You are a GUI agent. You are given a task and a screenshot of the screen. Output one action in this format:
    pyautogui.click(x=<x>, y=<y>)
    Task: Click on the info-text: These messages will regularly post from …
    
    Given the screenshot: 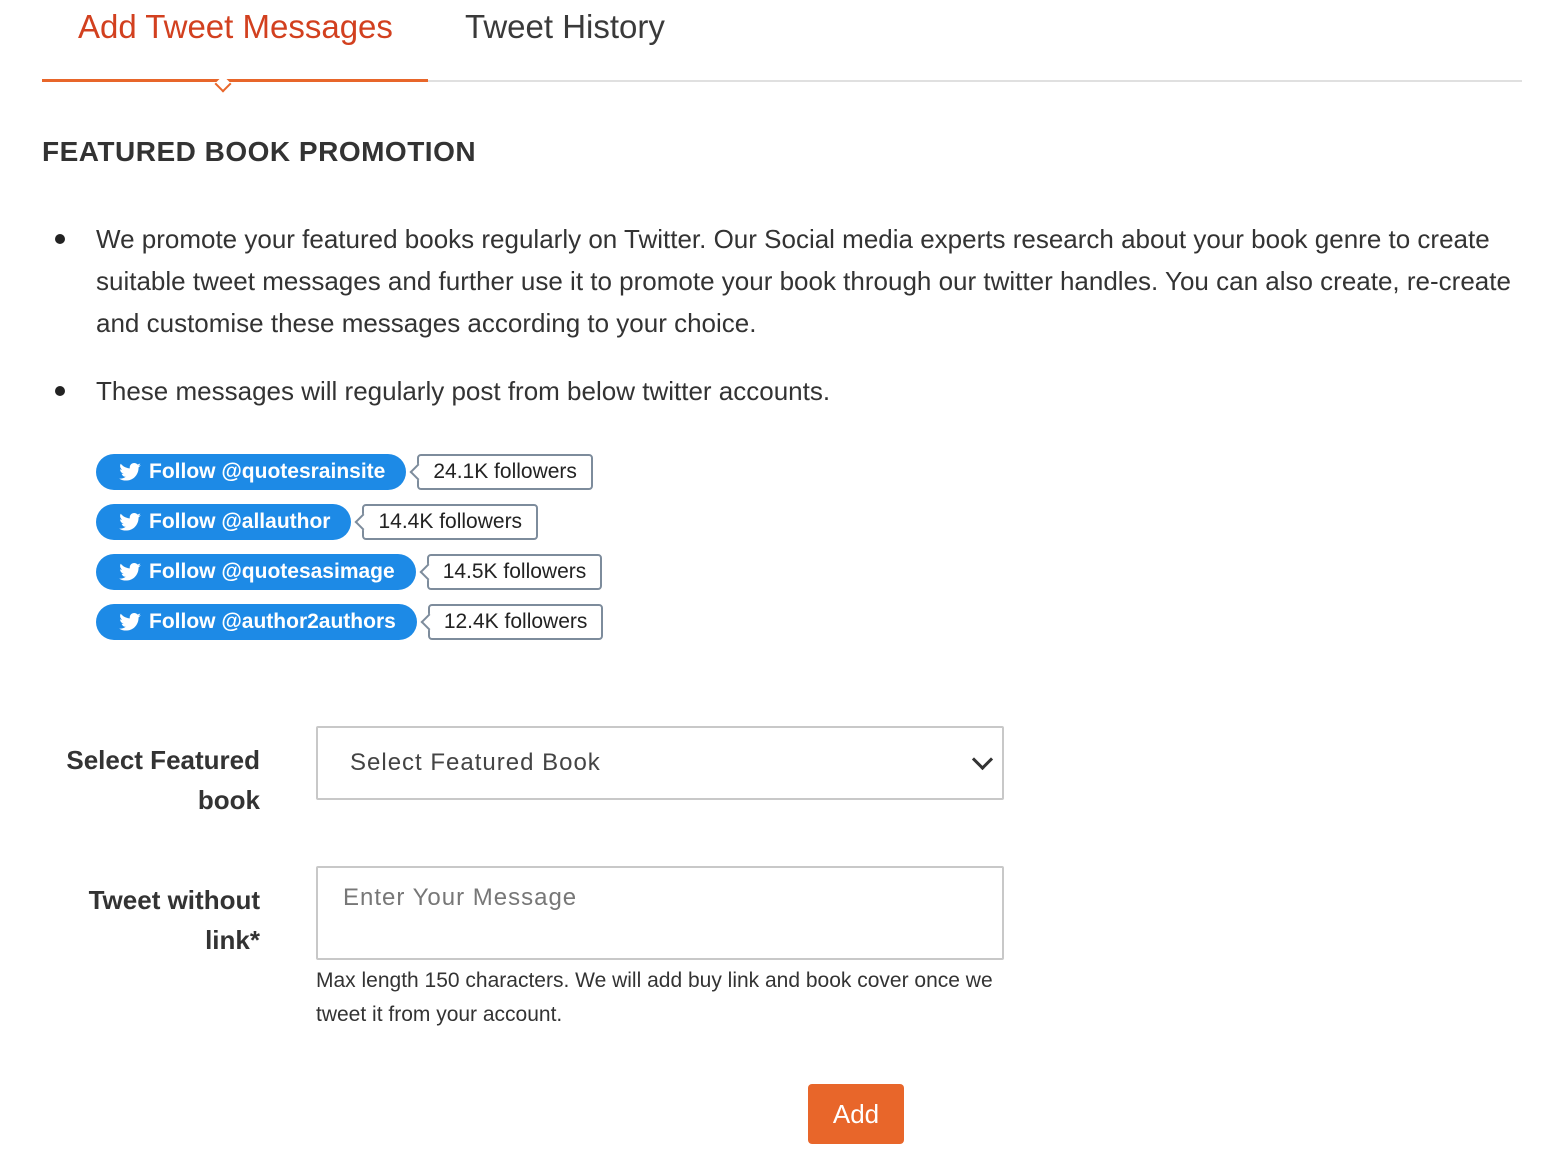 What is the action you would take?
    pyautogui.click(x=463, y=391)
    